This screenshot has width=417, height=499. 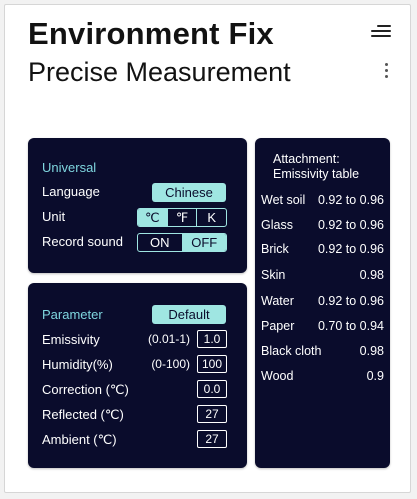 I want to click on language-select-button: Chinese, so click(x=189, y=192).